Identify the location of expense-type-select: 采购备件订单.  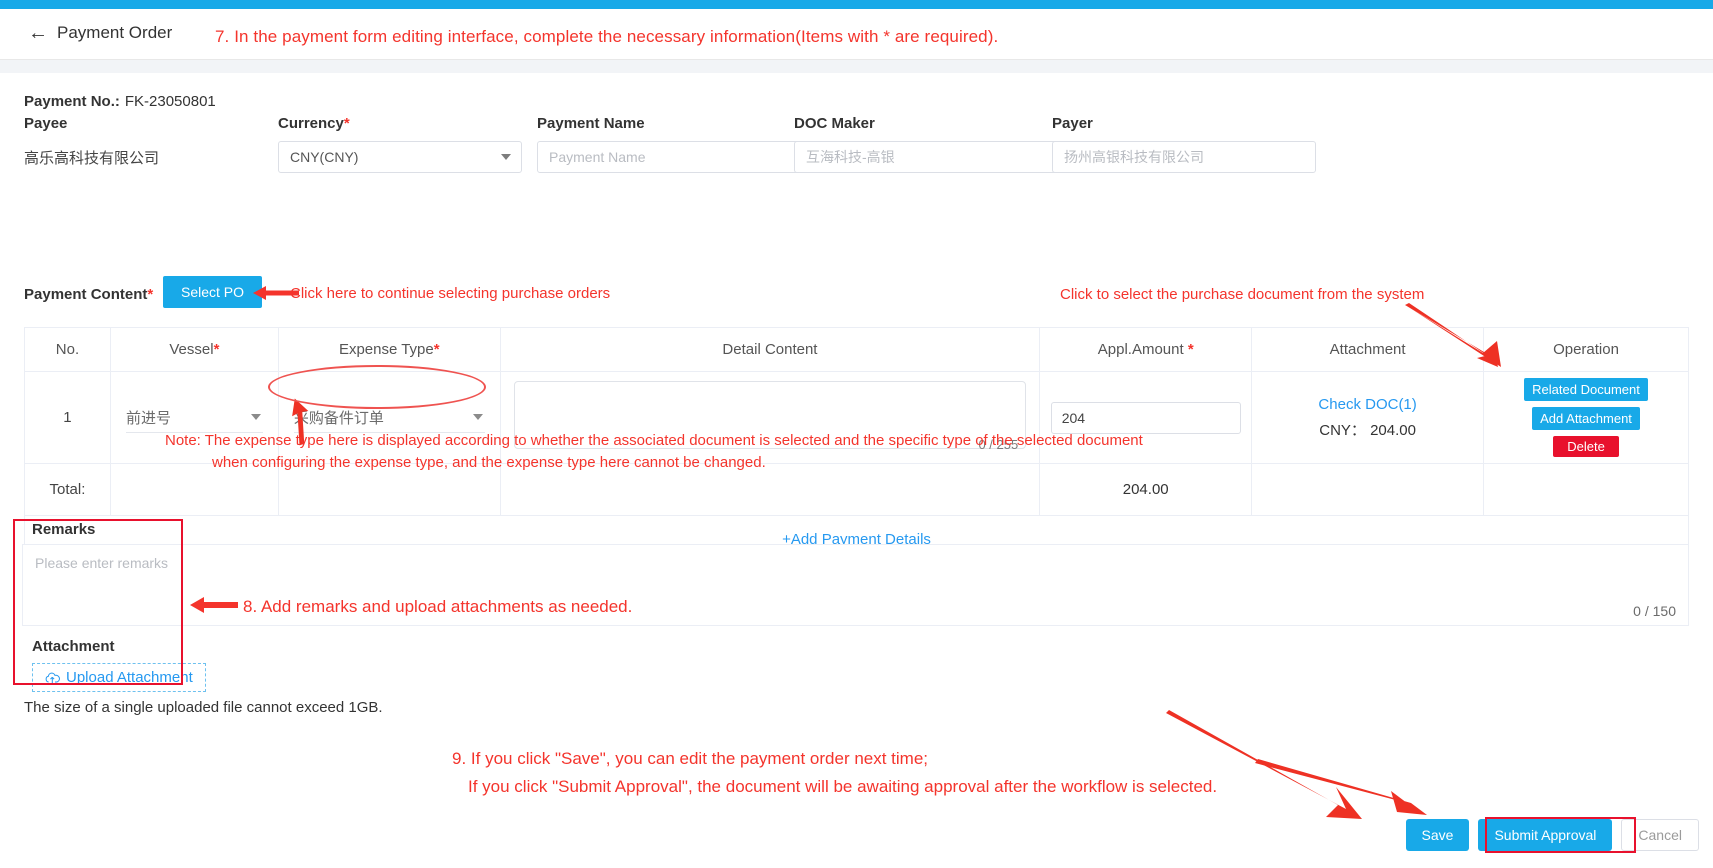
(389, 418).